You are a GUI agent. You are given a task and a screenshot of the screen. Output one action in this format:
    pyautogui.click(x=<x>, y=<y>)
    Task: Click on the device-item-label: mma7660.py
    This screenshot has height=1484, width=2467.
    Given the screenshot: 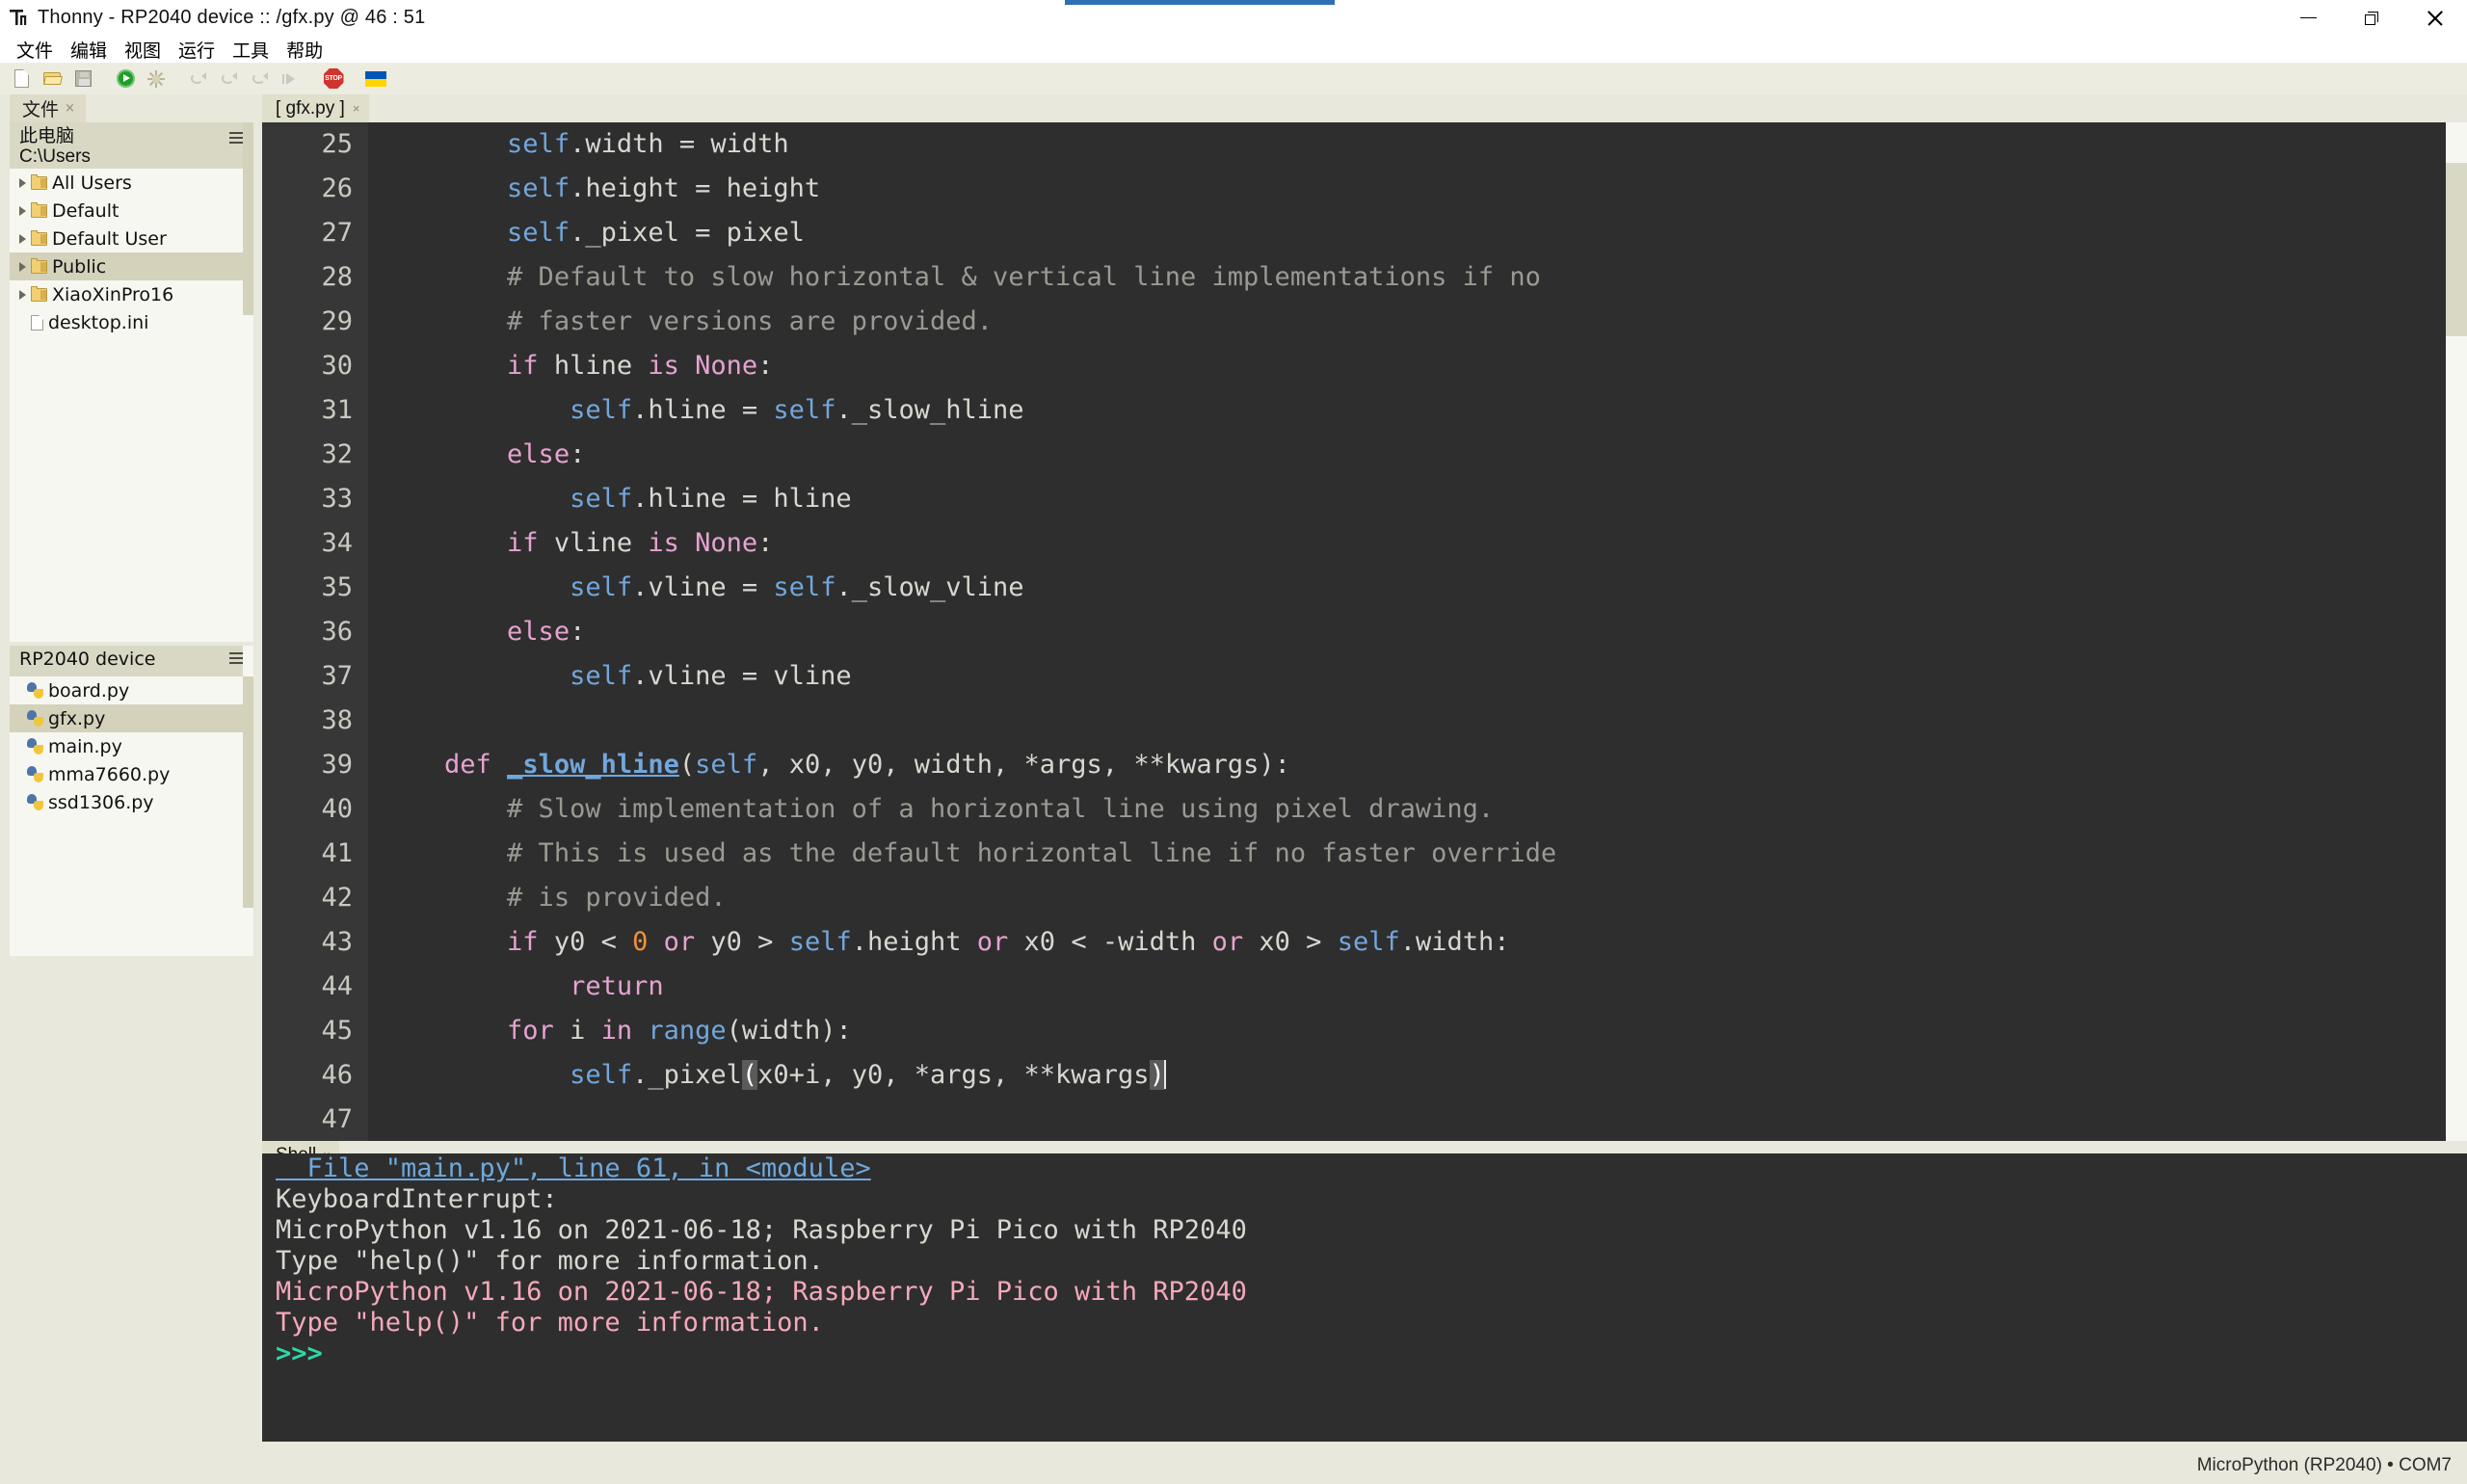 What is the action you would take?
    pyautogui.click(x=109, y=774)
    